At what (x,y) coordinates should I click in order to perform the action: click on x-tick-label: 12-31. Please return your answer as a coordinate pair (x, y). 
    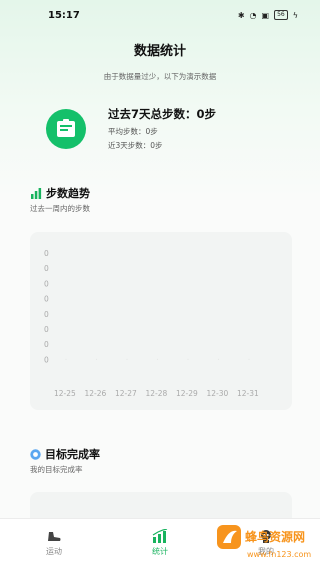
    Looking at the image, I should click on (248, 393).